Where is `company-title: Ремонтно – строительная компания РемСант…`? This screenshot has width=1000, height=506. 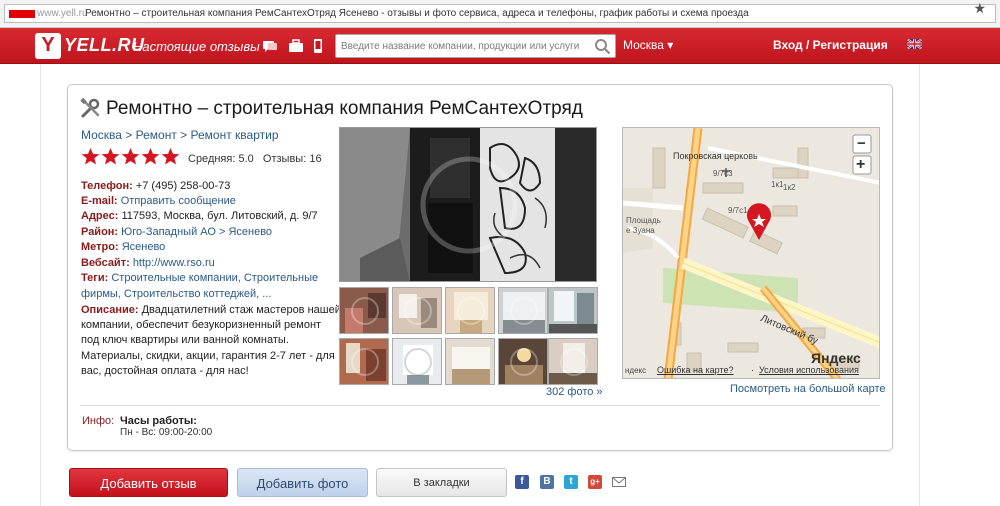 company-title: Ремонтно – строительная компания РемСант… is located at coordinates (344, 108).